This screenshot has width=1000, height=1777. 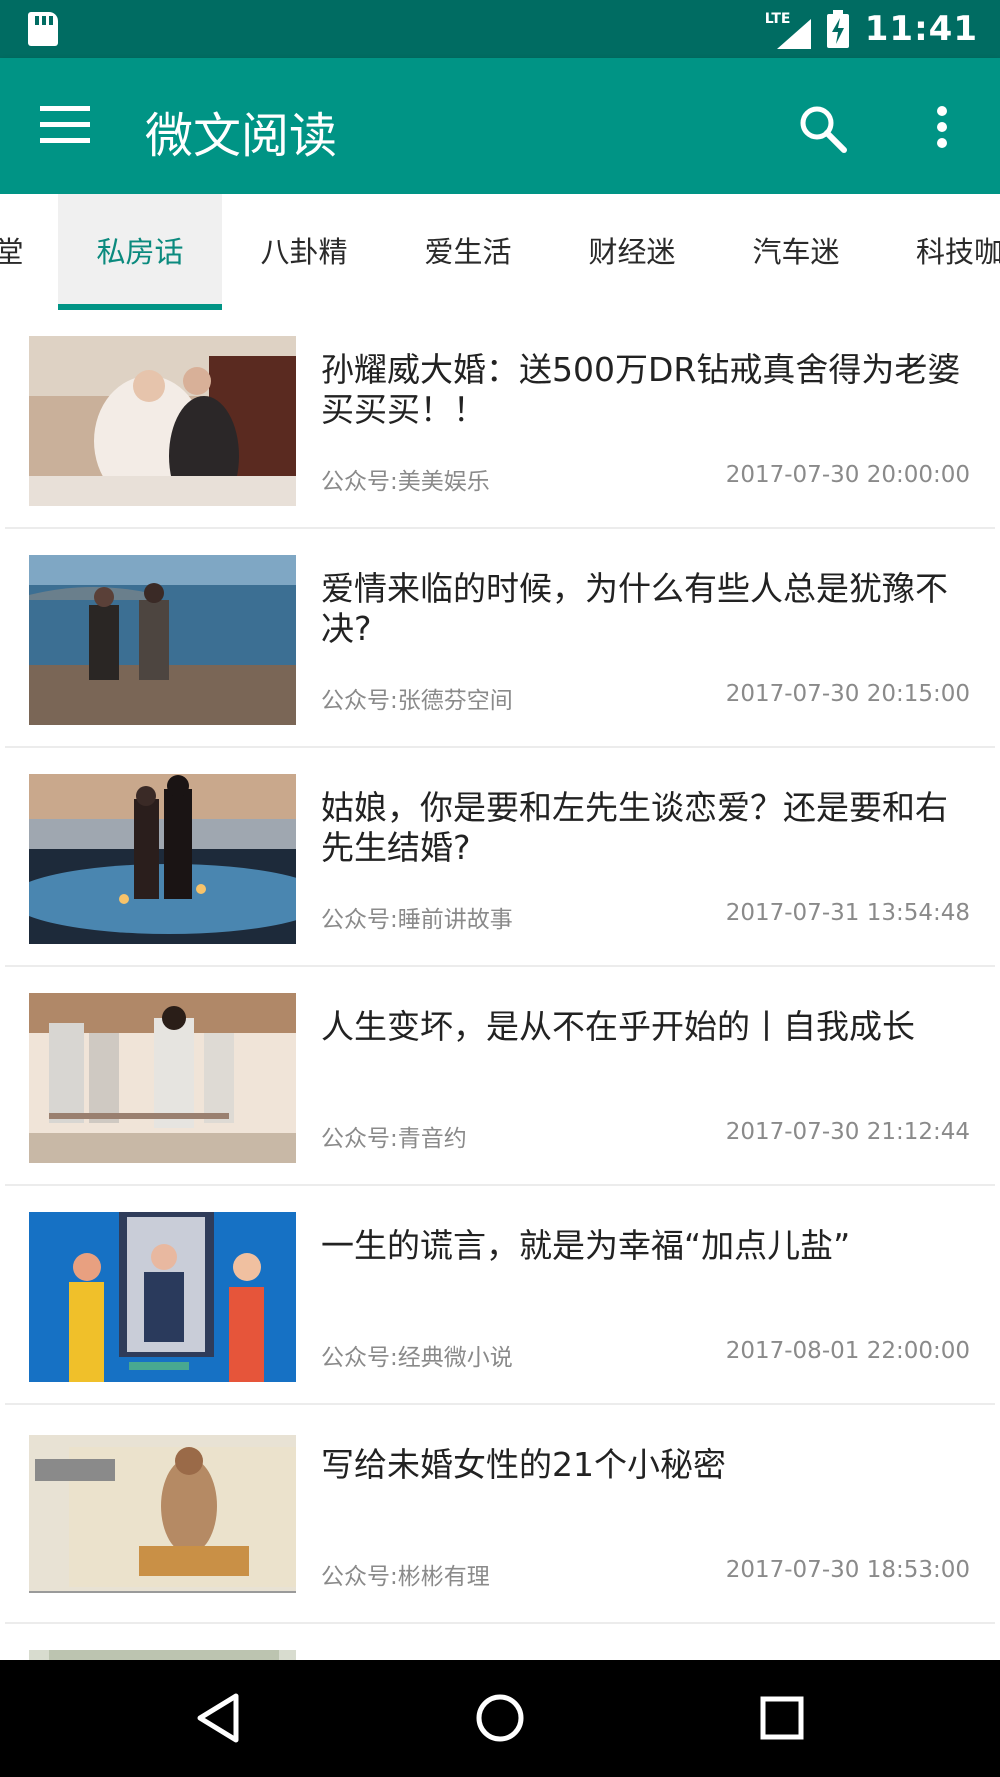 I want to click on article-date: 2017-07-30 21:12:44, so click(x=847, y=1132).